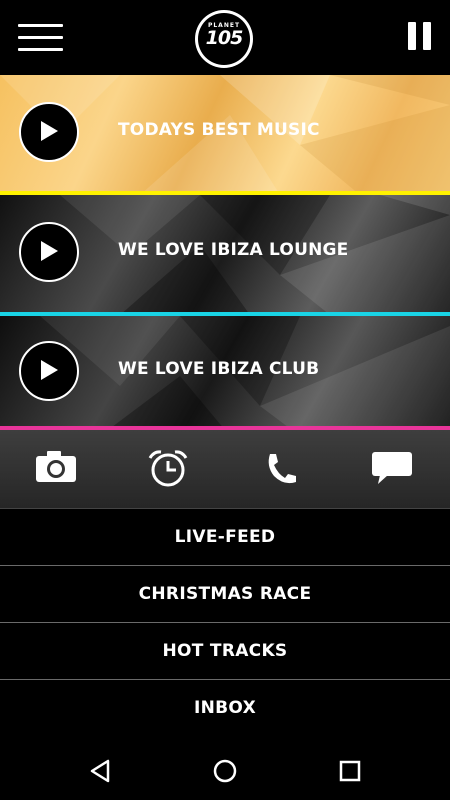  What do you see at coordinates (392, 468) in the screenshot?
I see `chat-bubble-icon` at bounding box center [392, 468].